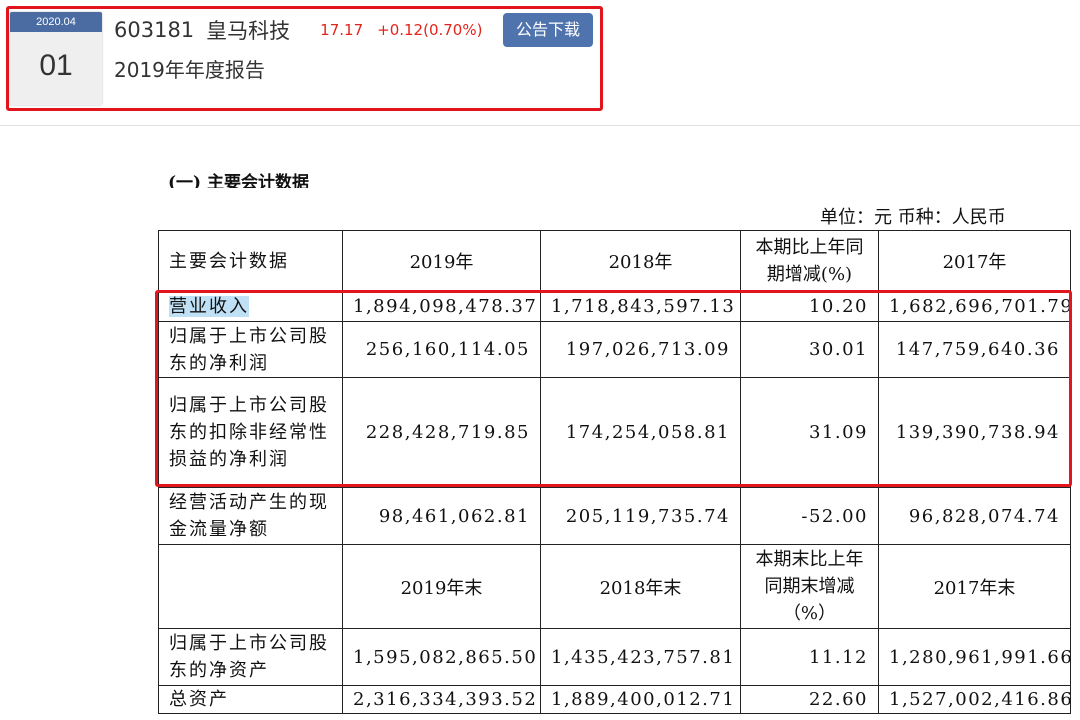 This screenshot has width=1080, height=720. Describe the element at coordinates (640, 516) in the screenshot. I see `value-2018: 205,119,735.74` at that location.